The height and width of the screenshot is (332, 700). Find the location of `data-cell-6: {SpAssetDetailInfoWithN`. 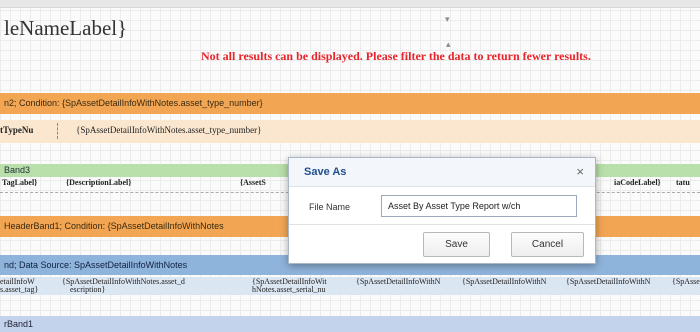

data-cell-6: {SpAssetDetailInfoWithN is located at coordinates (608, 281).